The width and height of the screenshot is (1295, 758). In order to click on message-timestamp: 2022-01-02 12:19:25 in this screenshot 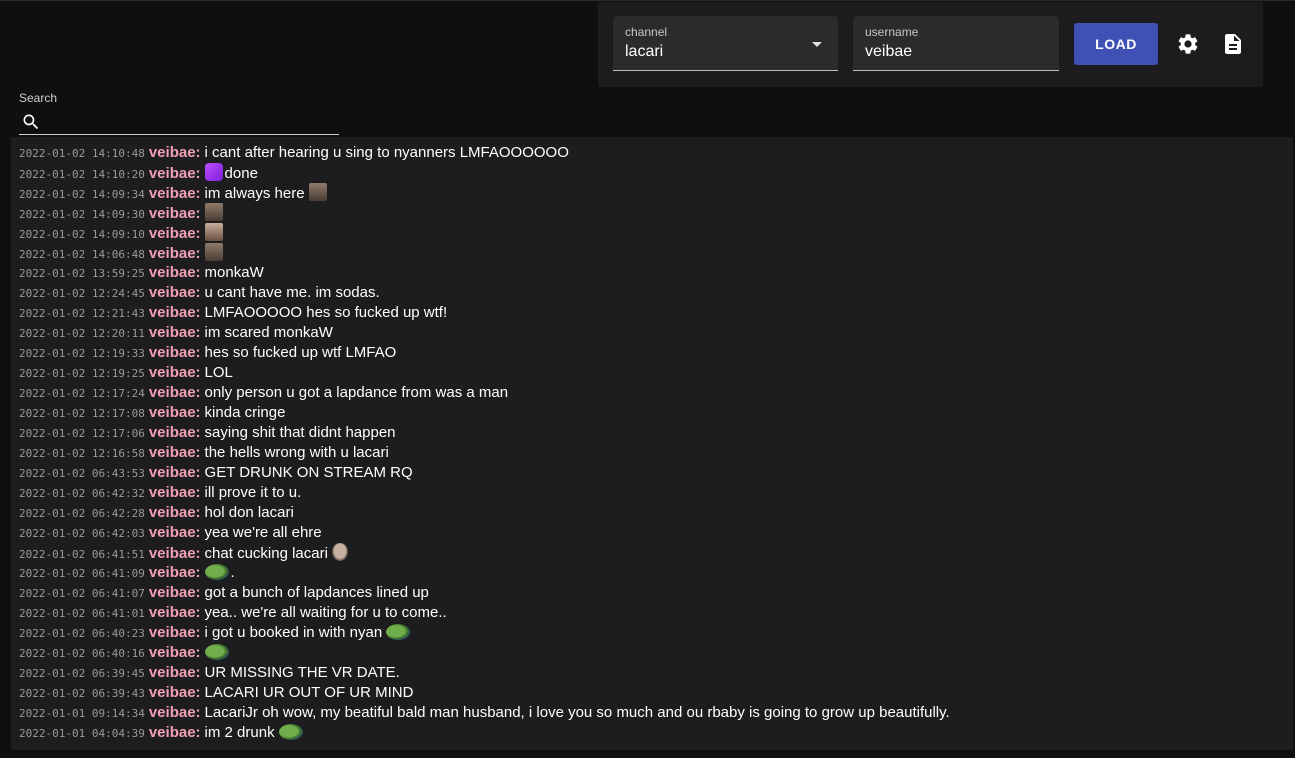, I will do `click(82, 373)`.